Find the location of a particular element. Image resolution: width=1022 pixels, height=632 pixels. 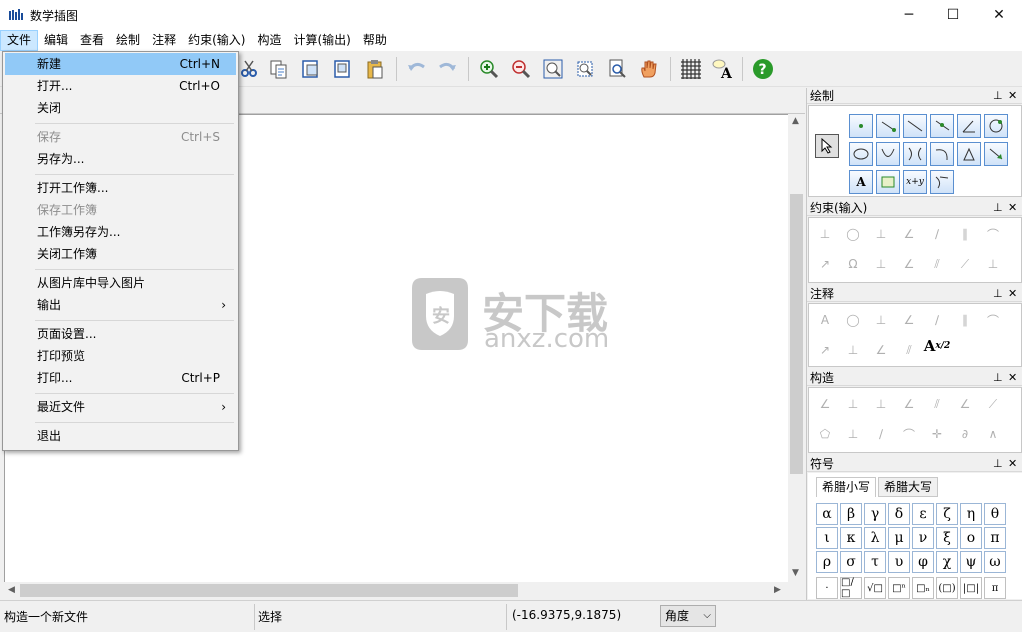

greek-symbol-button: μ is located at coordinates (899, 538).